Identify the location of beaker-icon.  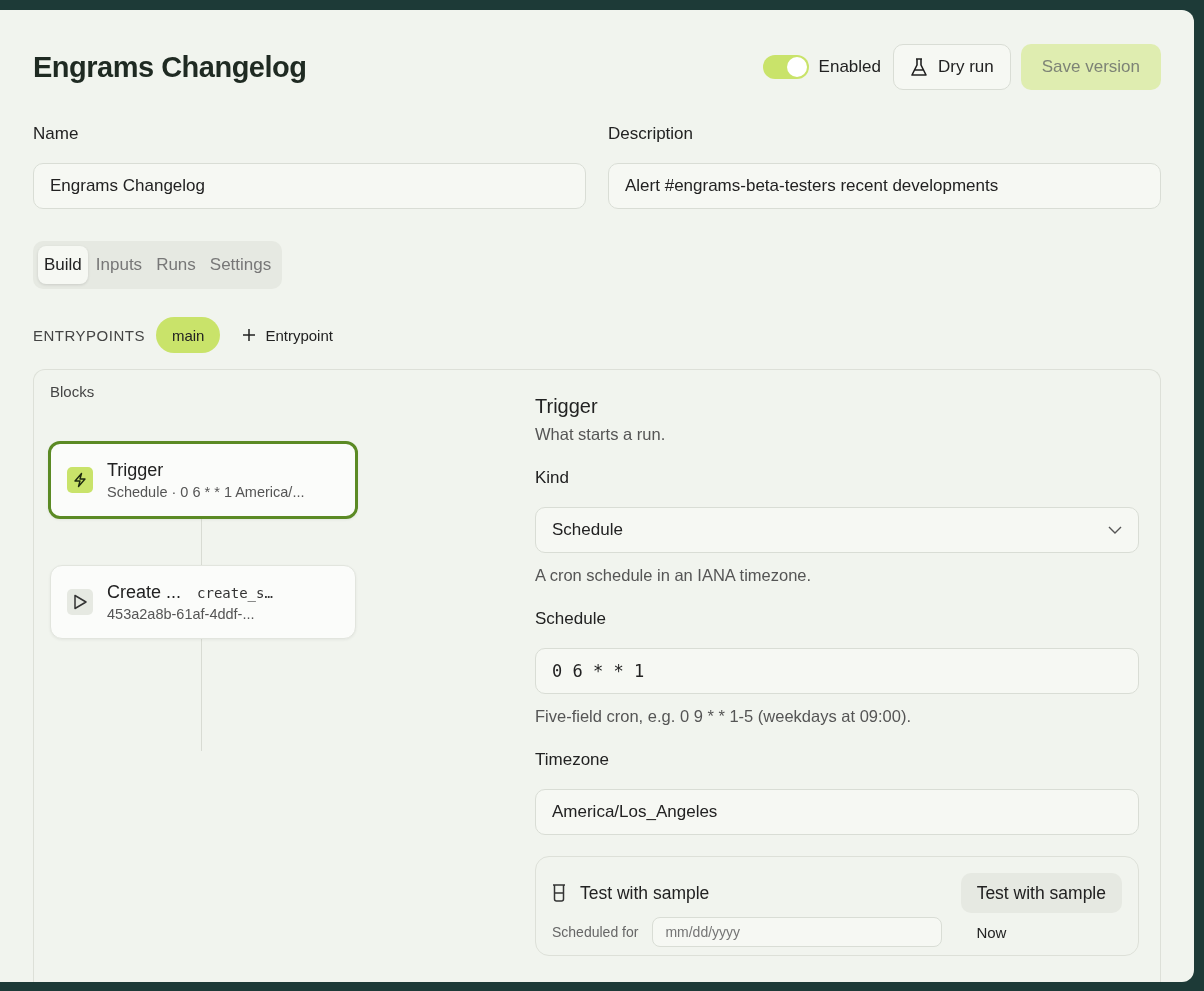
(559, 893).